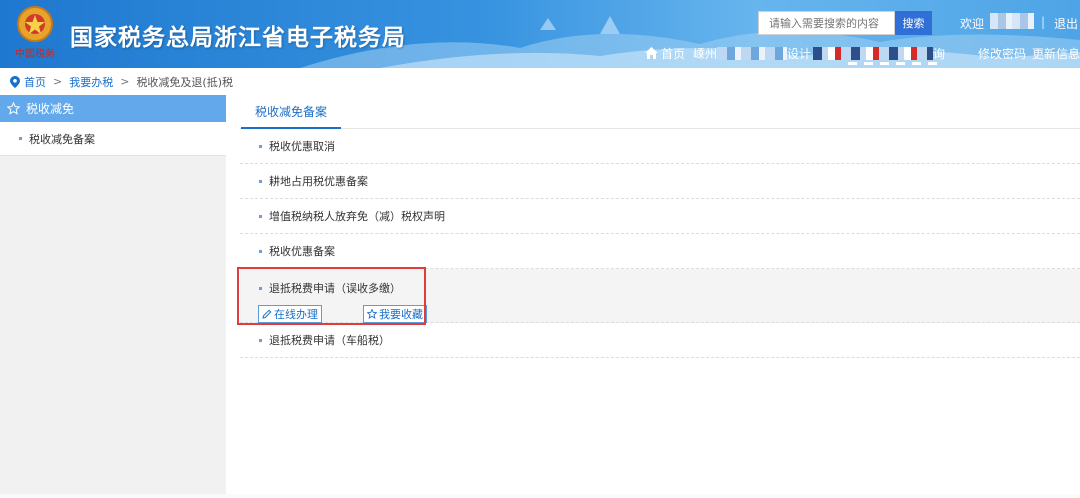  What do you see at coordinates (893, 63) in the screenshot?
I see `nav-indicator` at bounding box center [893, 63].